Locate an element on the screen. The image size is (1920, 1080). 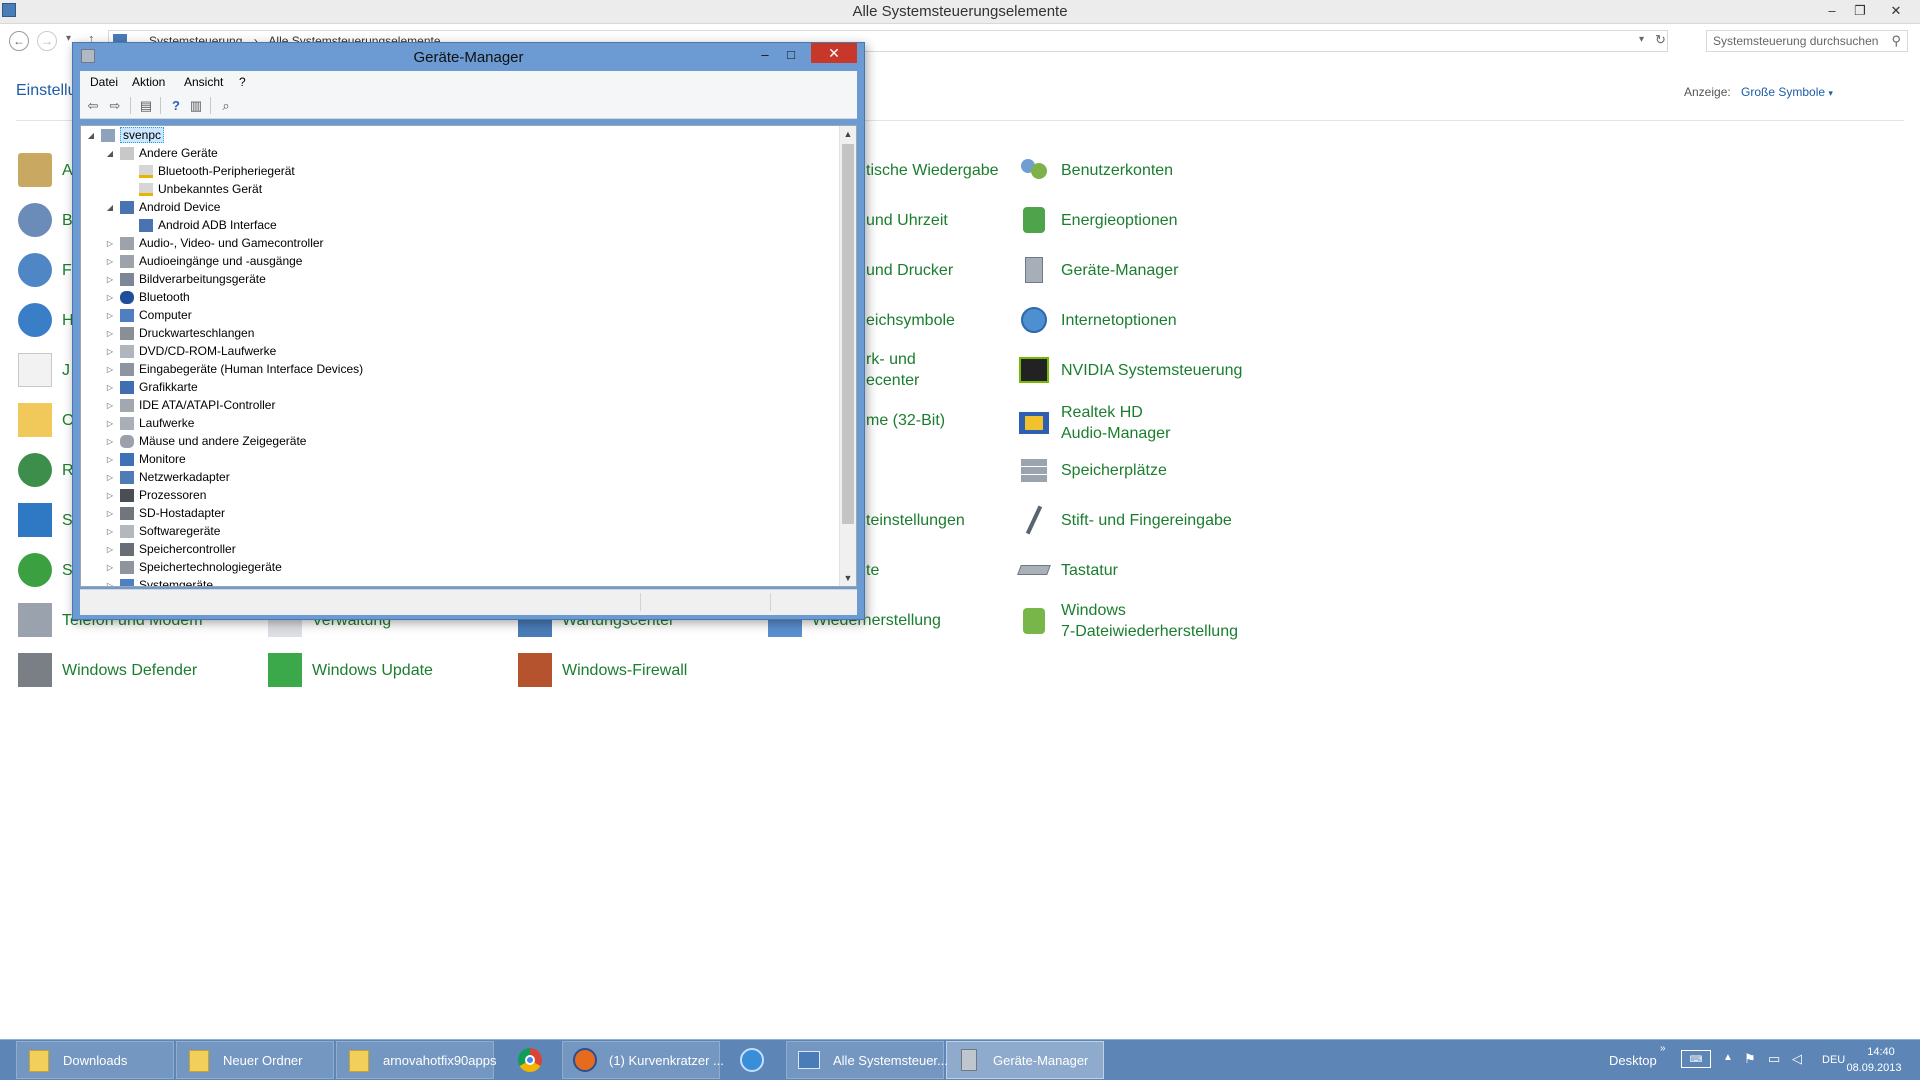
cp-item-windows-update: Windows Update is located at coordinates (350, 670).